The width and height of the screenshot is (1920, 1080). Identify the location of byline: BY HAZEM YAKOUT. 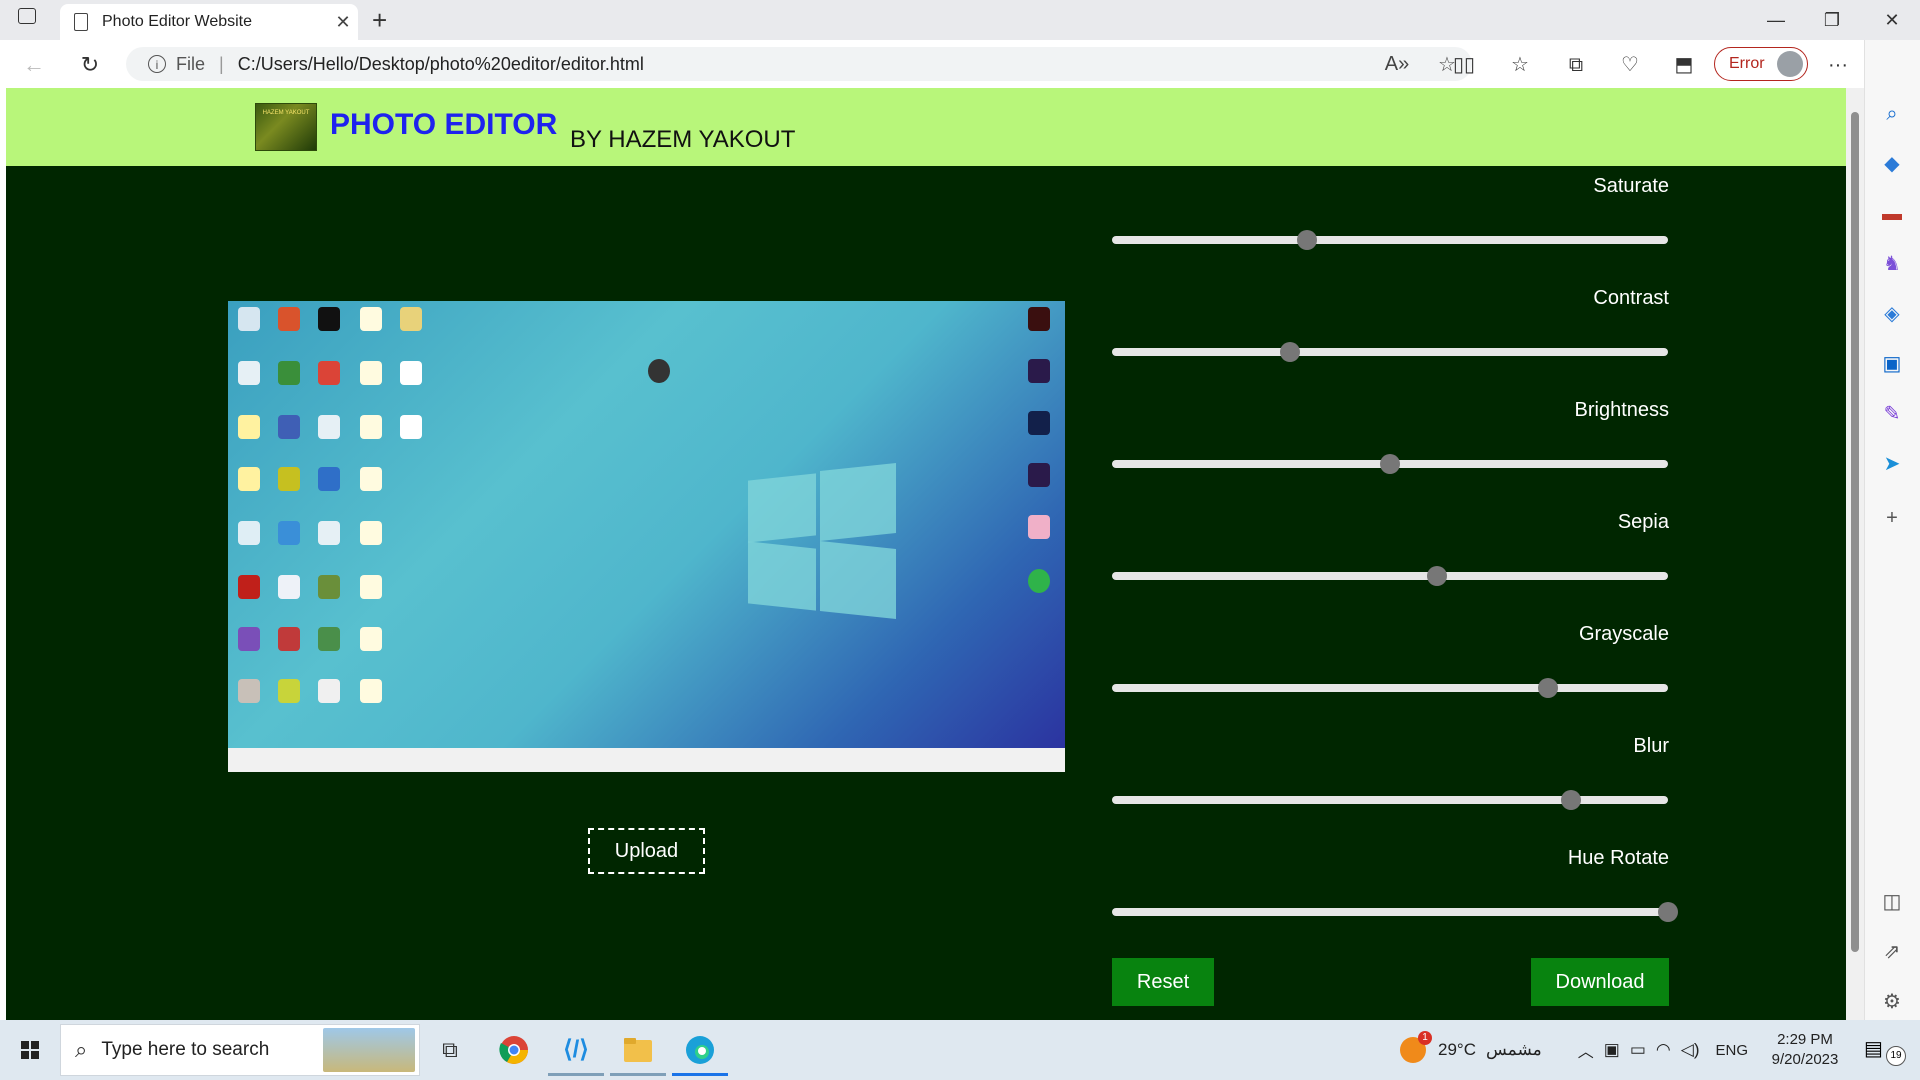
(683, 139).